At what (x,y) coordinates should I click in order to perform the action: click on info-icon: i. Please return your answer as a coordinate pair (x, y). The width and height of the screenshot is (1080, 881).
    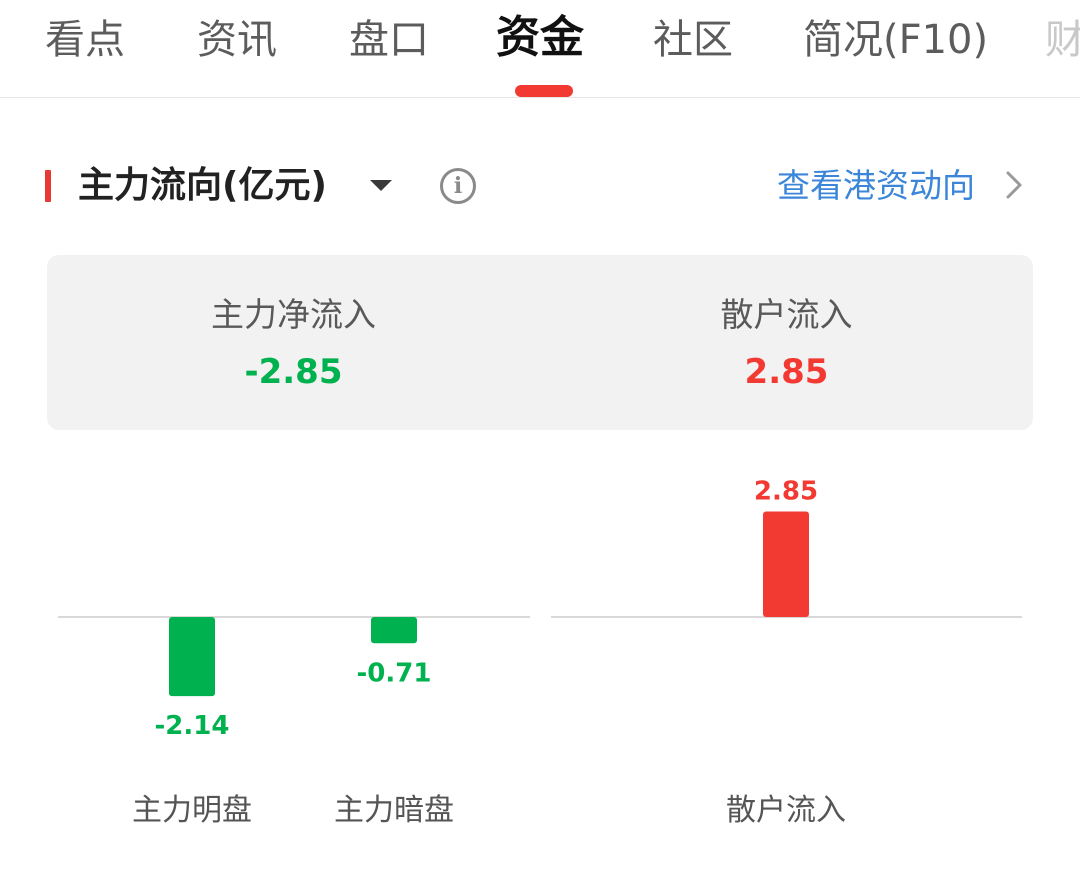
    Looking at the image, I should click on (458, 186).